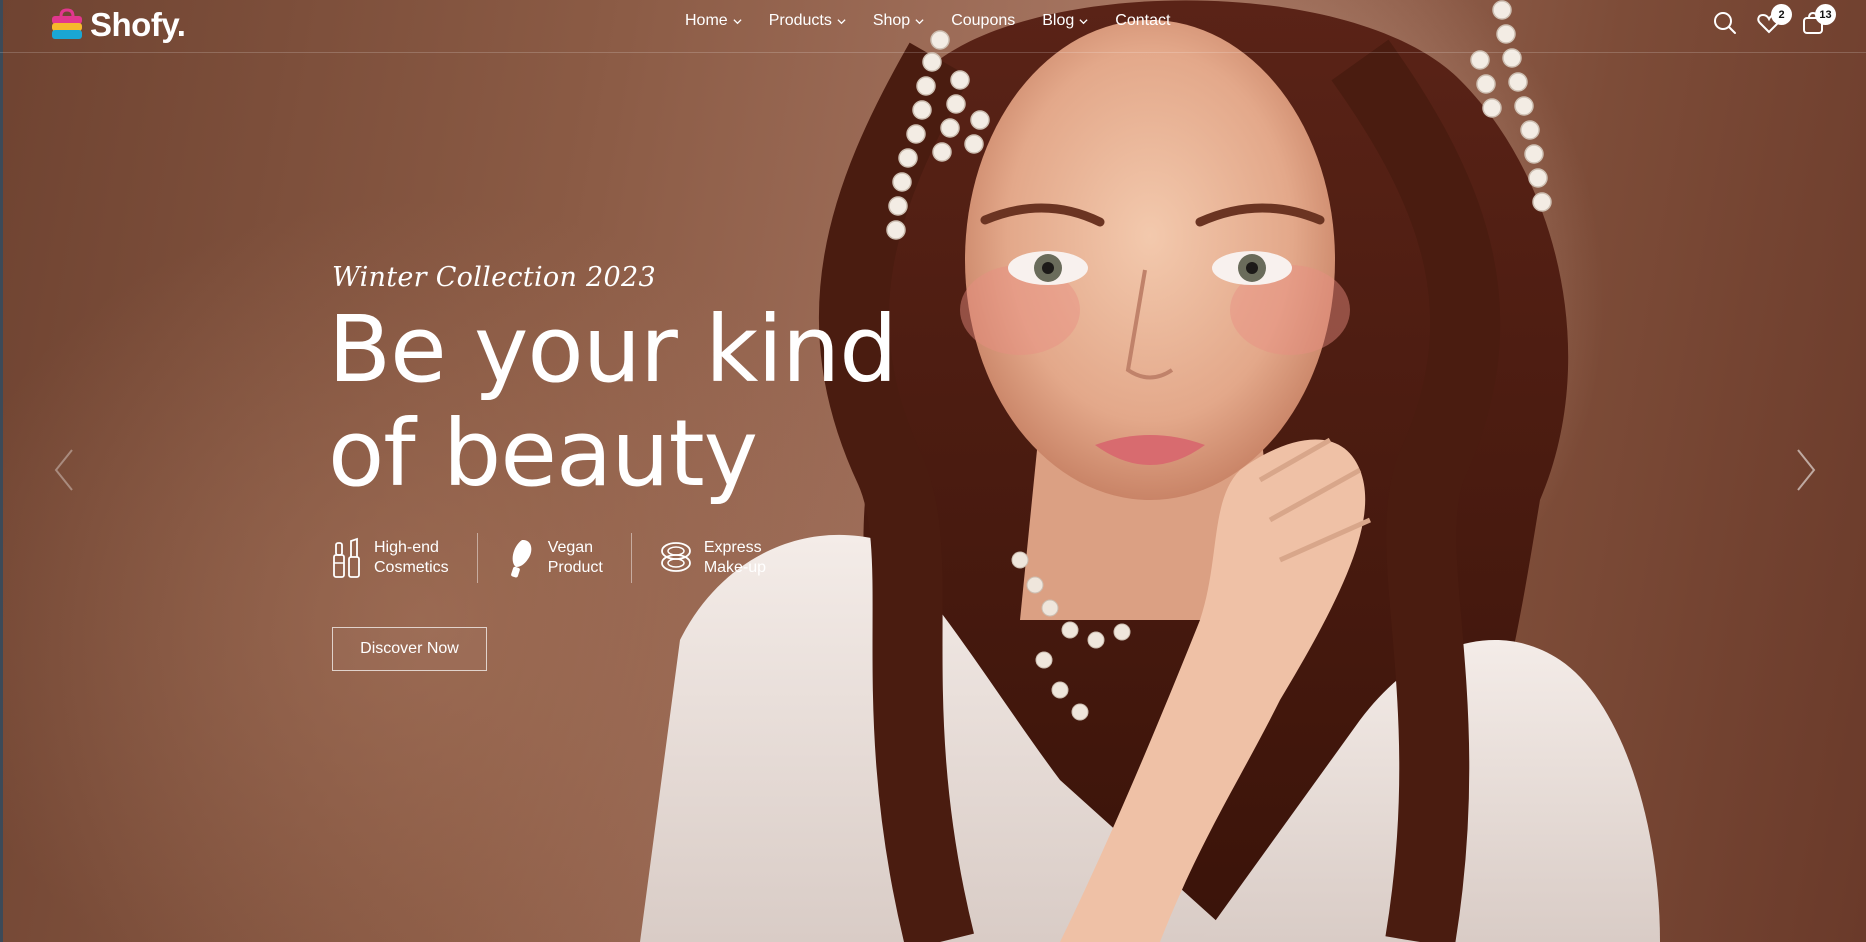 The image size is (1866, 942). What do you see at coordinates (409, 649) in the screenshot?
I see `discover-now-button: Discover Now` at bounding box center [409, 649].